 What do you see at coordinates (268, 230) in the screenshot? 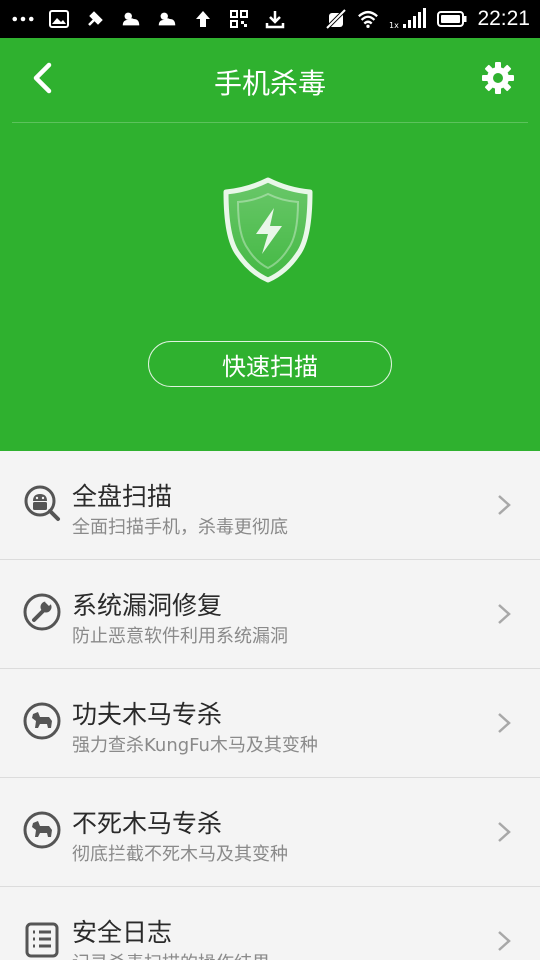
I see `shield-lightning-icon` at bounding box center [268, 230].